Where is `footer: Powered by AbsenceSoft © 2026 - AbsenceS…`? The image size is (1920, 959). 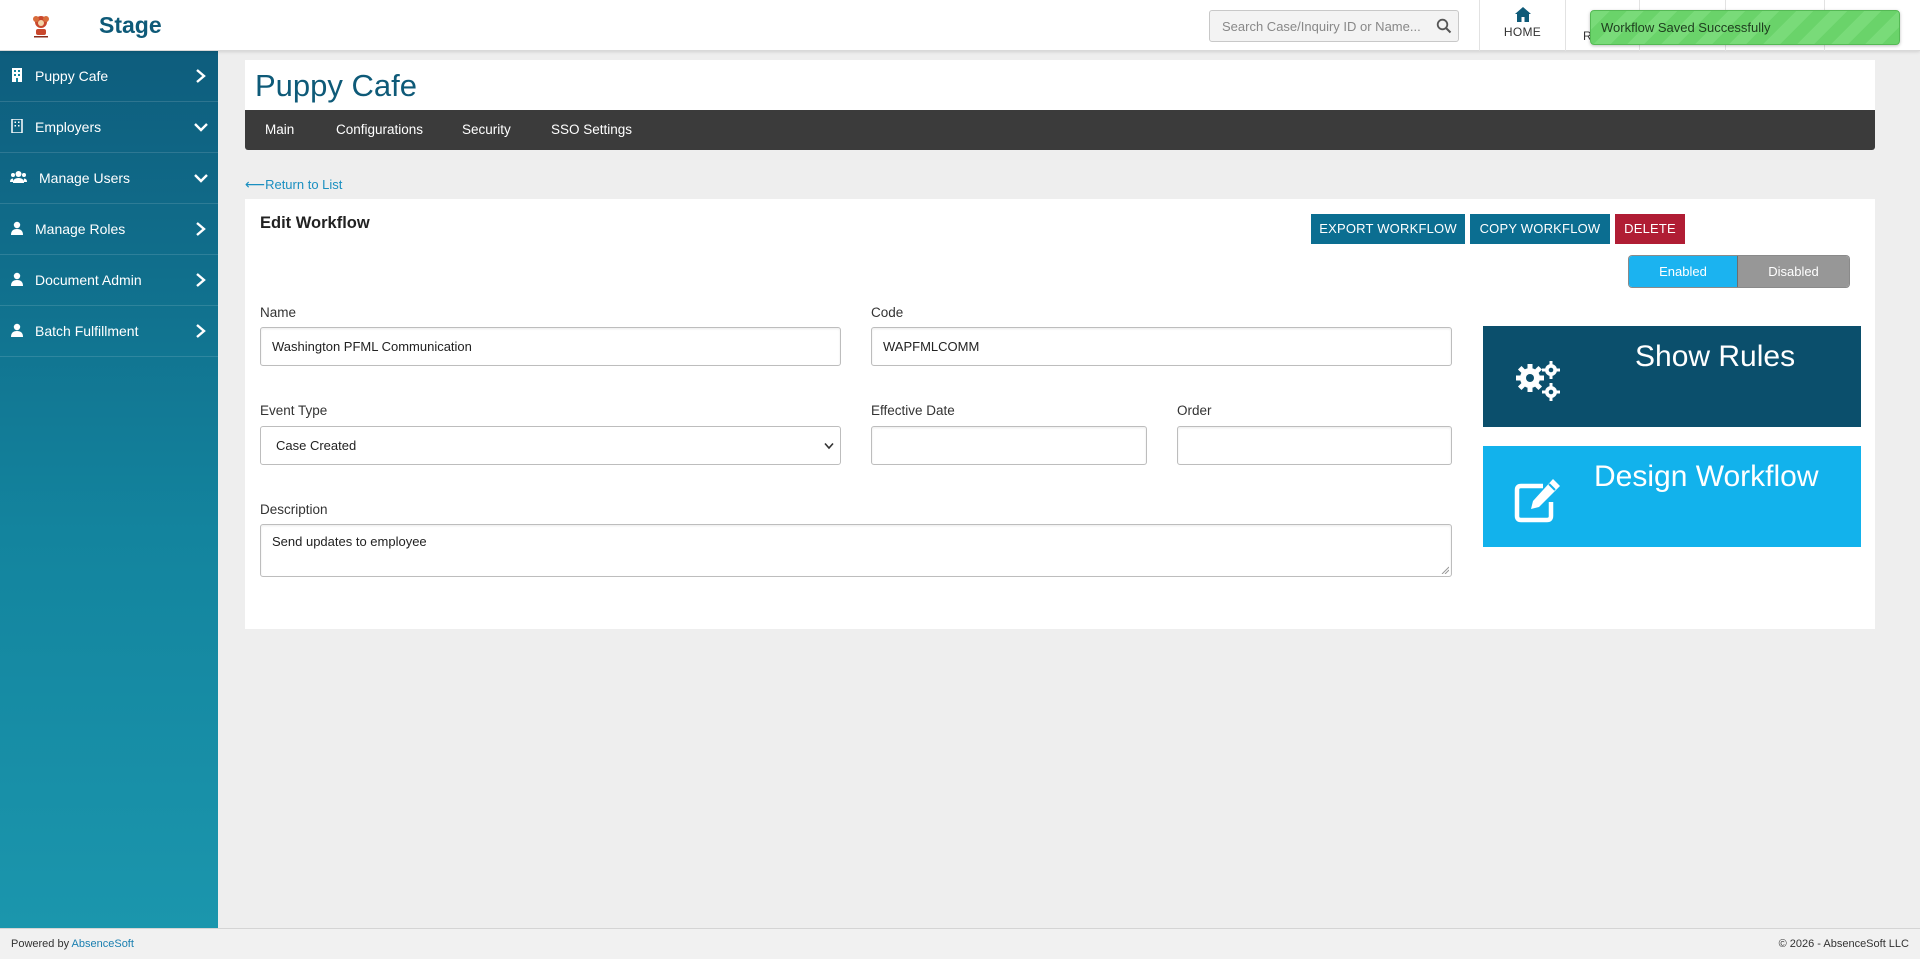
footer: Powered by AbsenceSoft © 2026 - AbsenceS… is located at coordinates (960, 943).